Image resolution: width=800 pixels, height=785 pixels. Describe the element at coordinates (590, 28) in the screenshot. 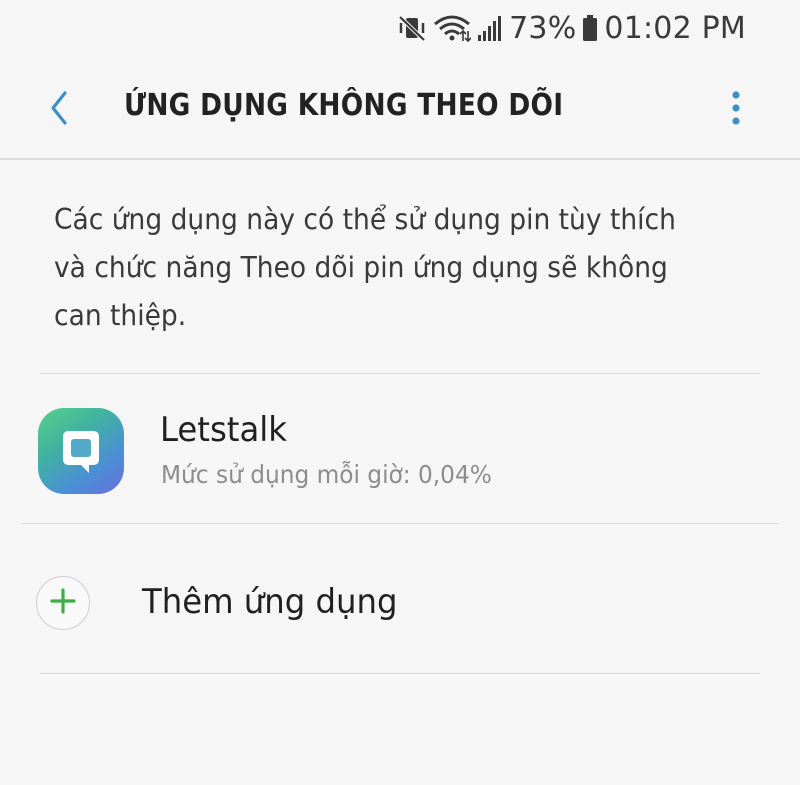

I see `battery-icon` at that location.